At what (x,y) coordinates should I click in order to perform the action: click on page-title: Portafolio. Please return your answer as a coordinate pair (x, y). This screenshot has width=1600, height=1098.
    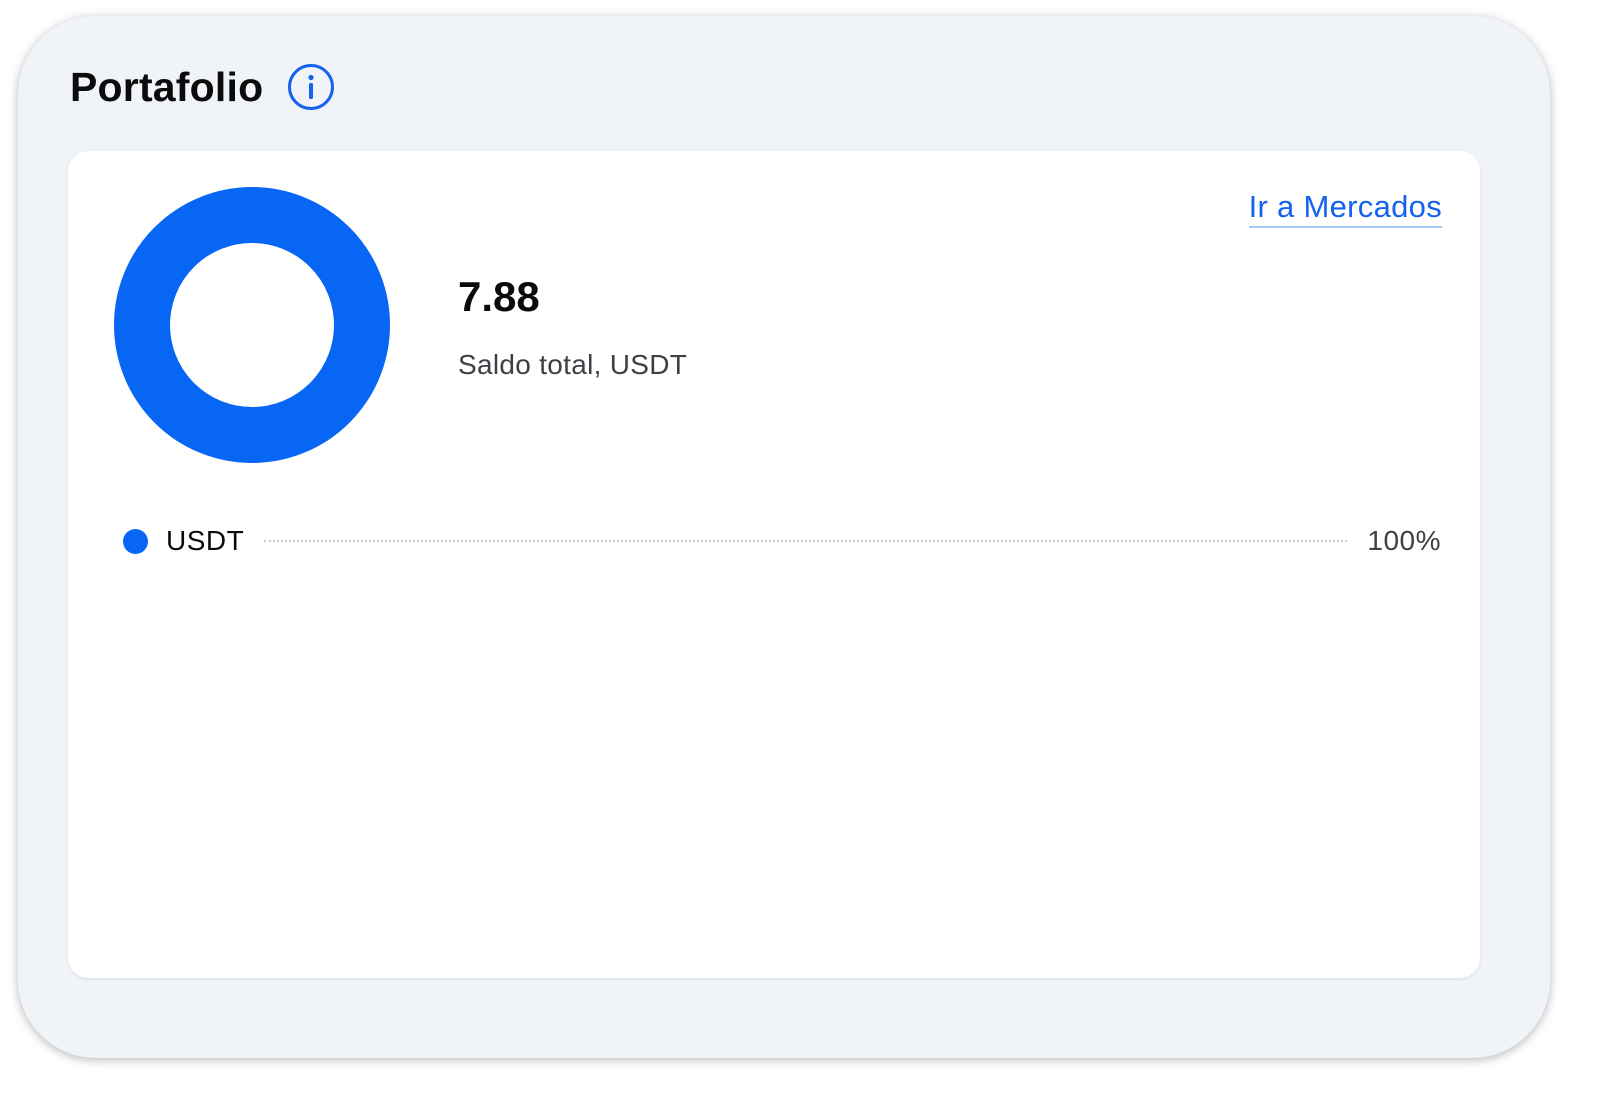
    Looking at the image, I should click on (167, 86).